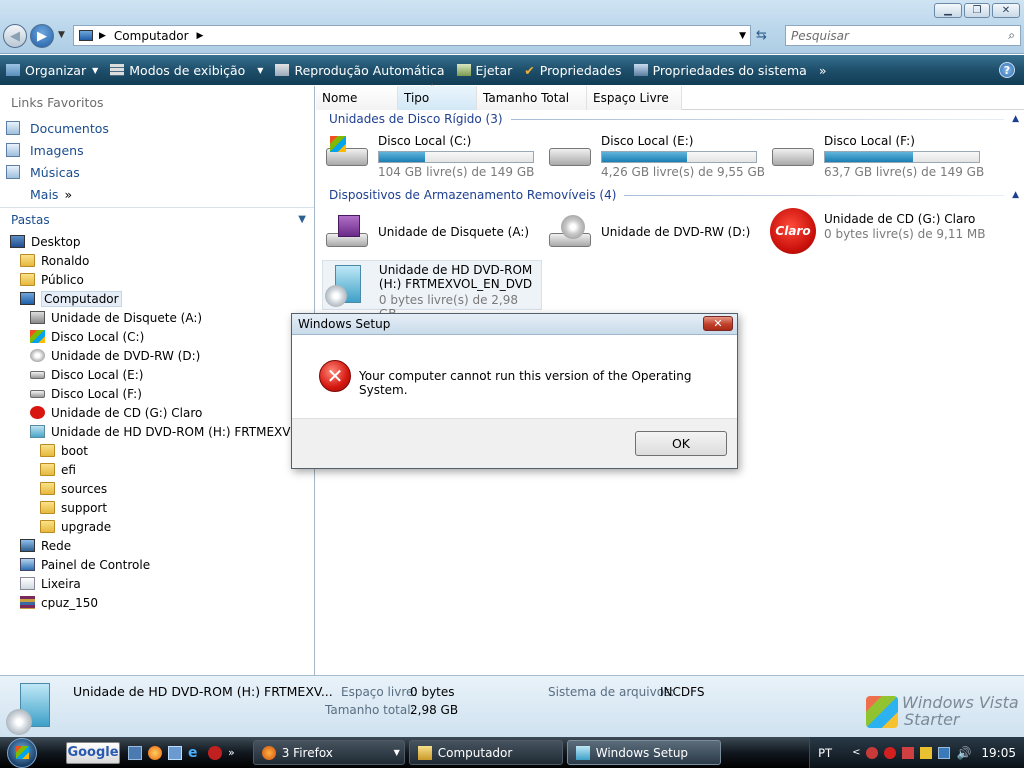 This screenshot has height=768, width=1024. Describe the element at coordinates (93, 752) in the screenshot. I see `google-toolbar: Google` at that location.